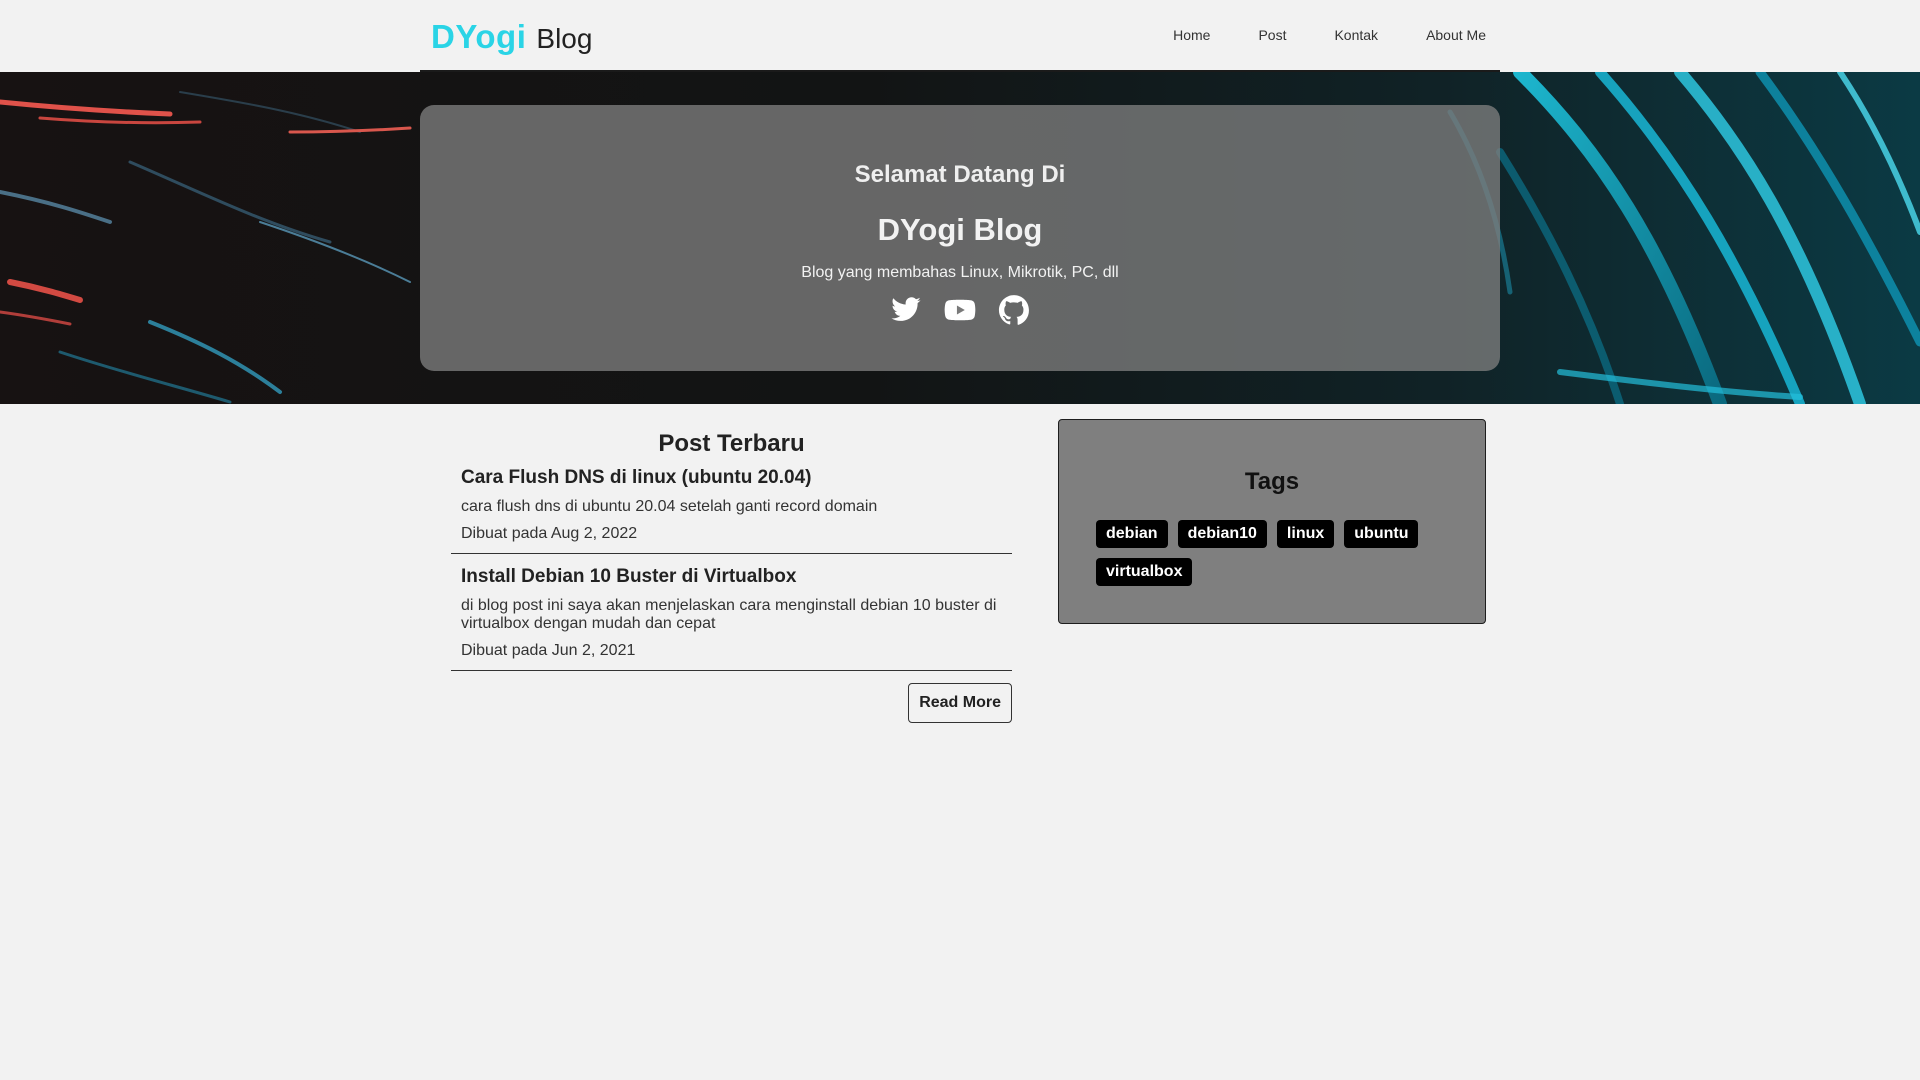 This screenshot has height=1080, width=1920. Describe the element at coordinates (1144, 572) in the screenshot. I see `tag-virtualbox: virtualbox` at that location.